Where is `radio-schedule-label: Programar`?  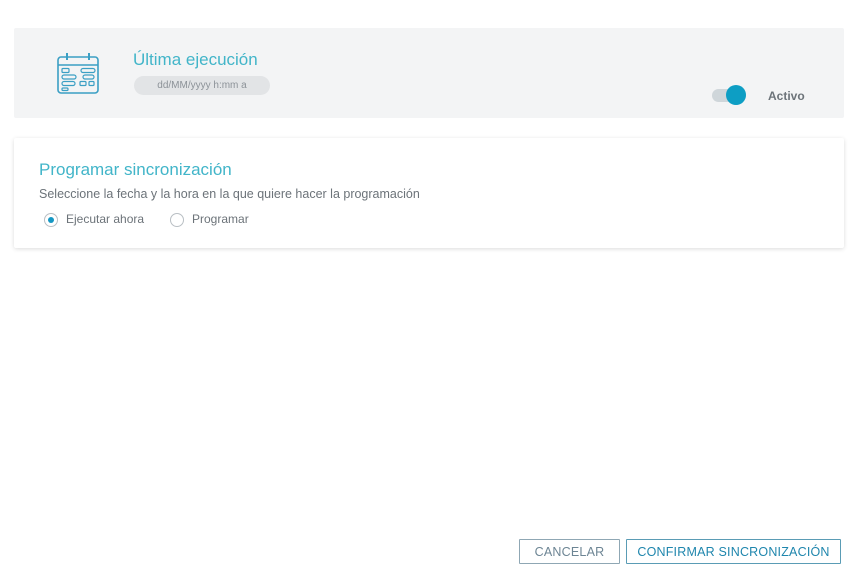 radio-schedule-label: Programar is located at coordinates (220, 219).